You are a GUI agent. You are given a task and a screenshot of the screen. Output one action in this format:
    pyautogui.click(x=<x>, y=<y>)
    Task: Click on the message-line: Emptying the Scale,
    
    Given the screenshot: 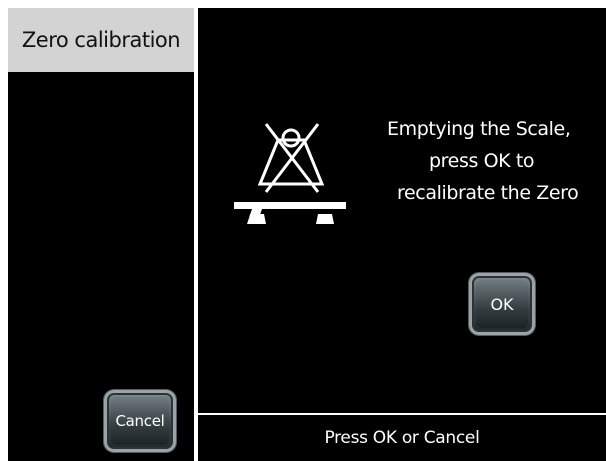 What is the action you would take?
    pyautogui.click(x=479, y=129)
    